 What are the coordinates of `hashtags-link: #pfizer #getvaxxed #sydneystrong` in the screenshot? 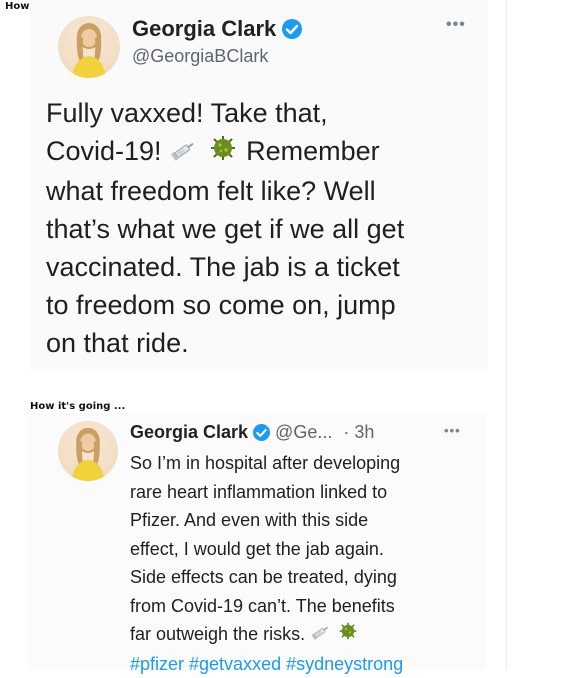 It's located at (266, 664).